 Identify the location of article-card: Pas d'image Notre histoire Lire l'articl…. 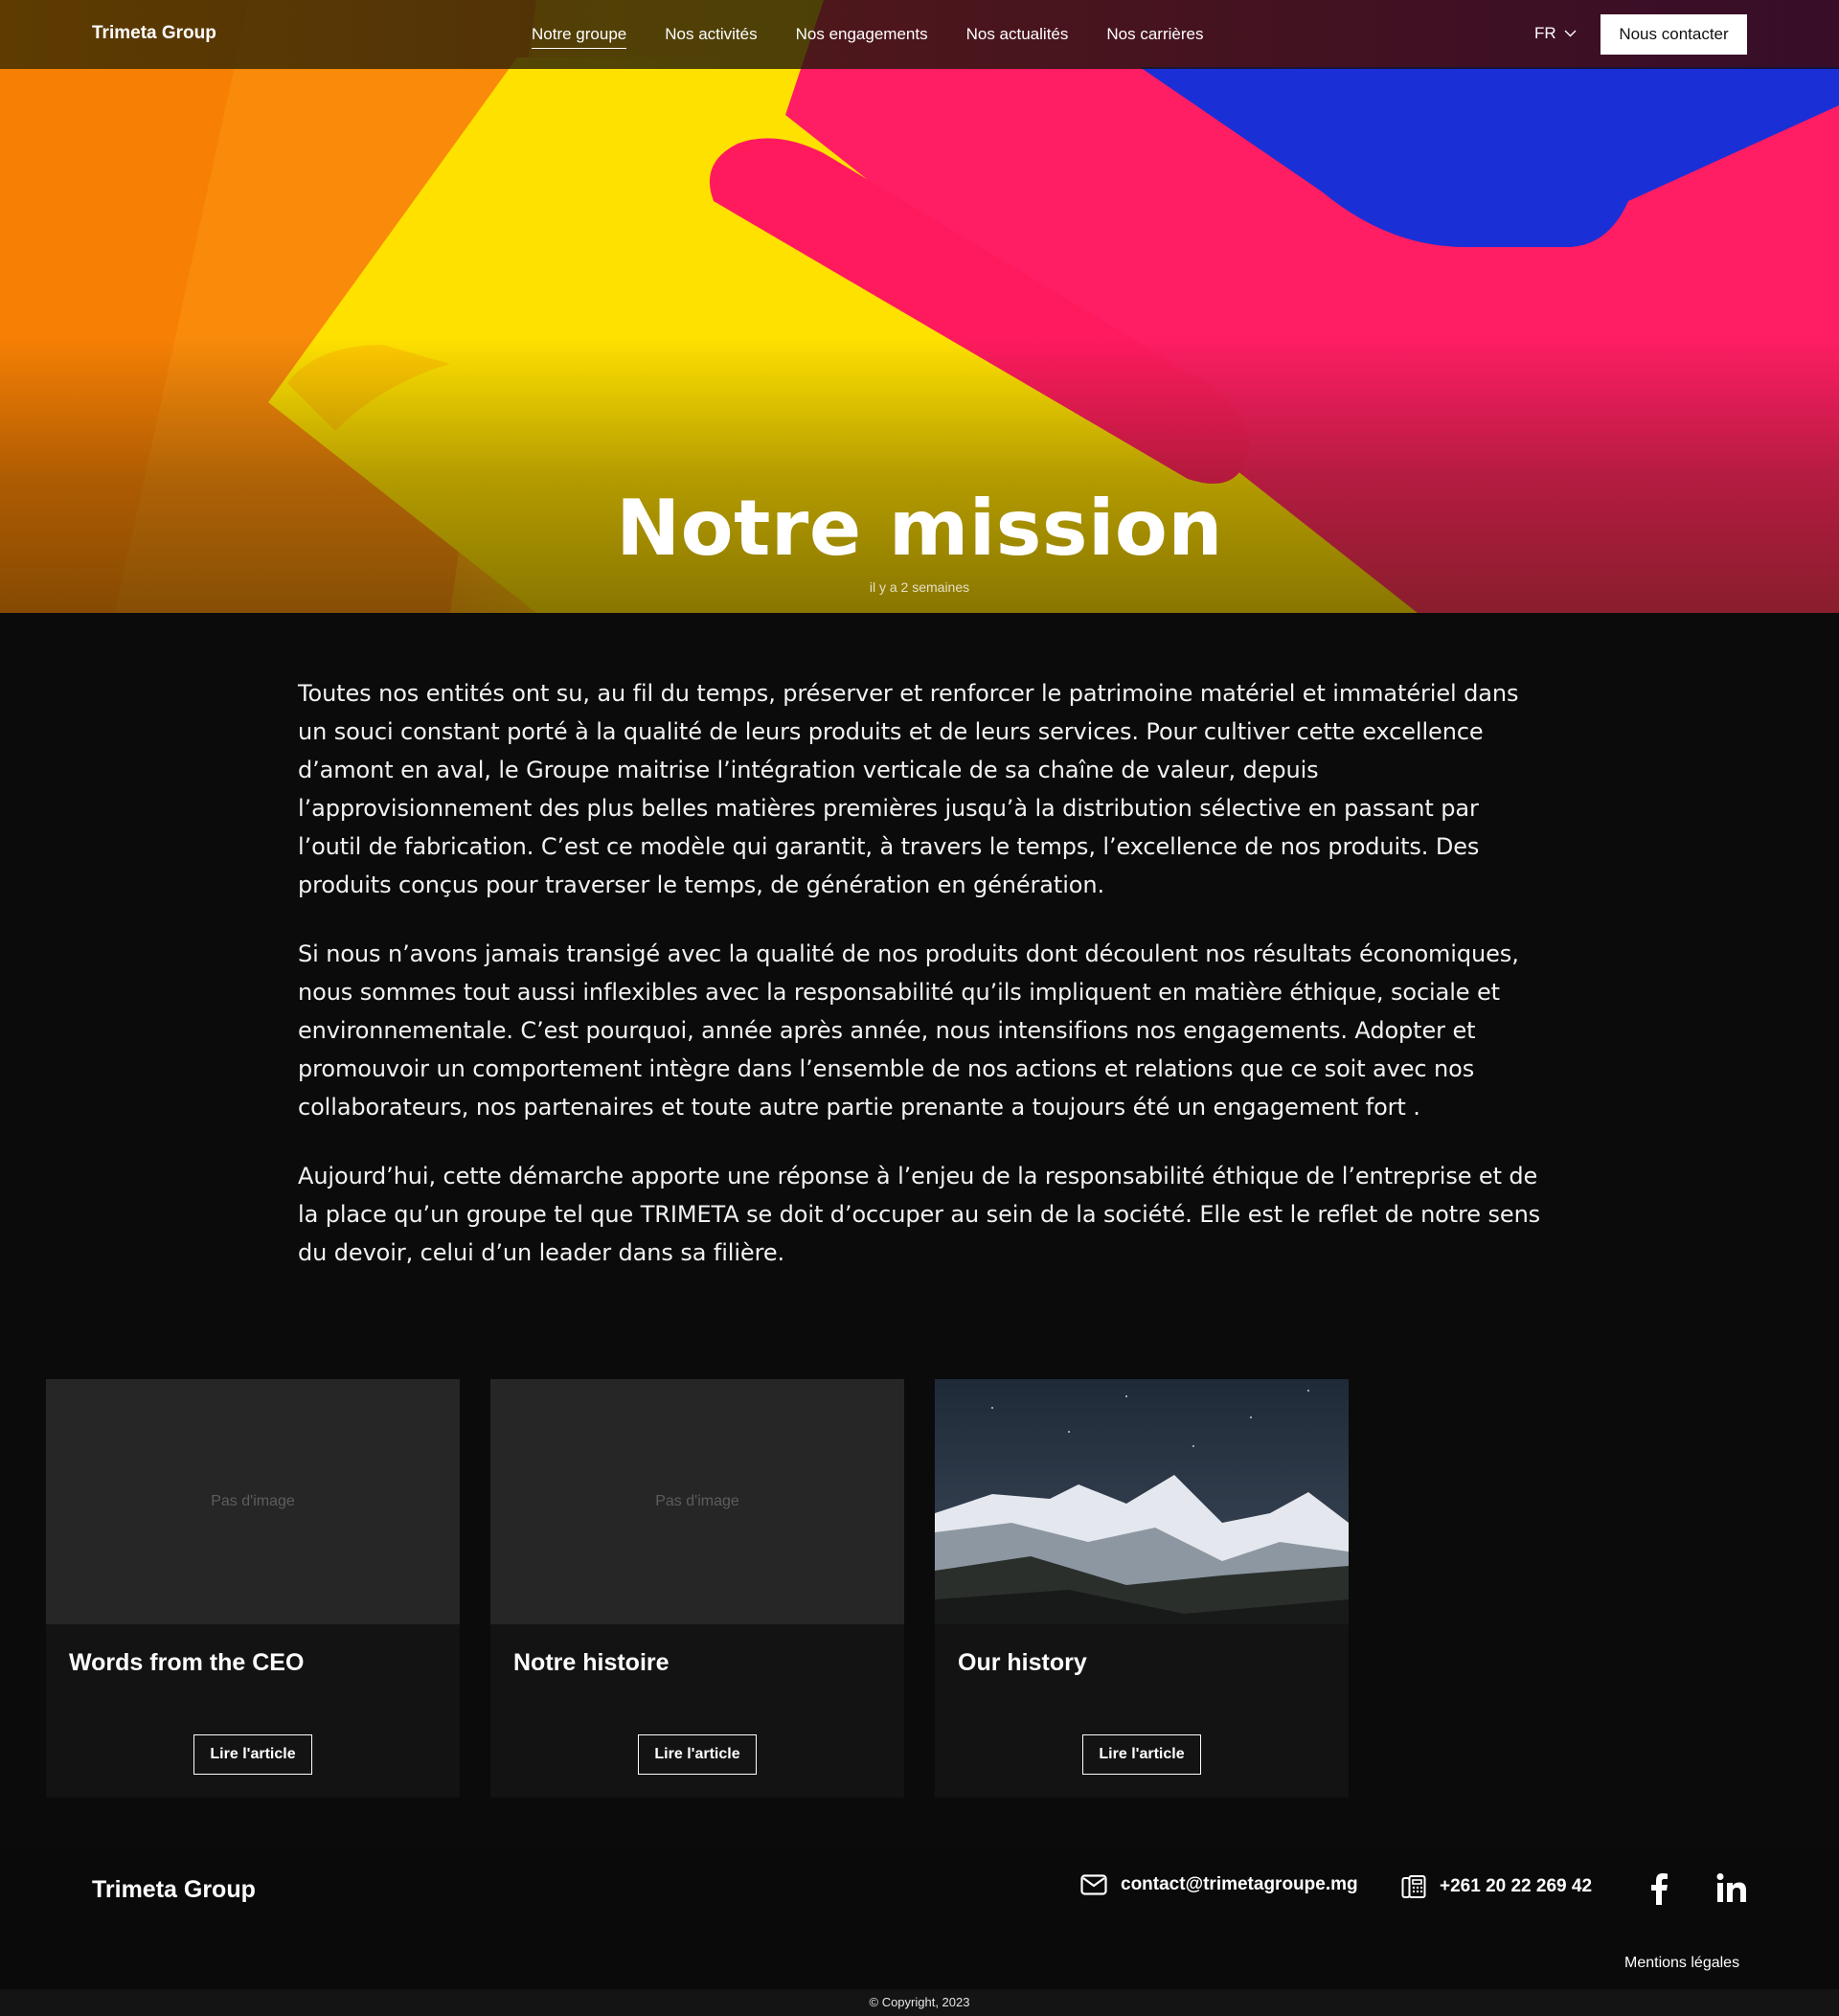
(697, 1588).